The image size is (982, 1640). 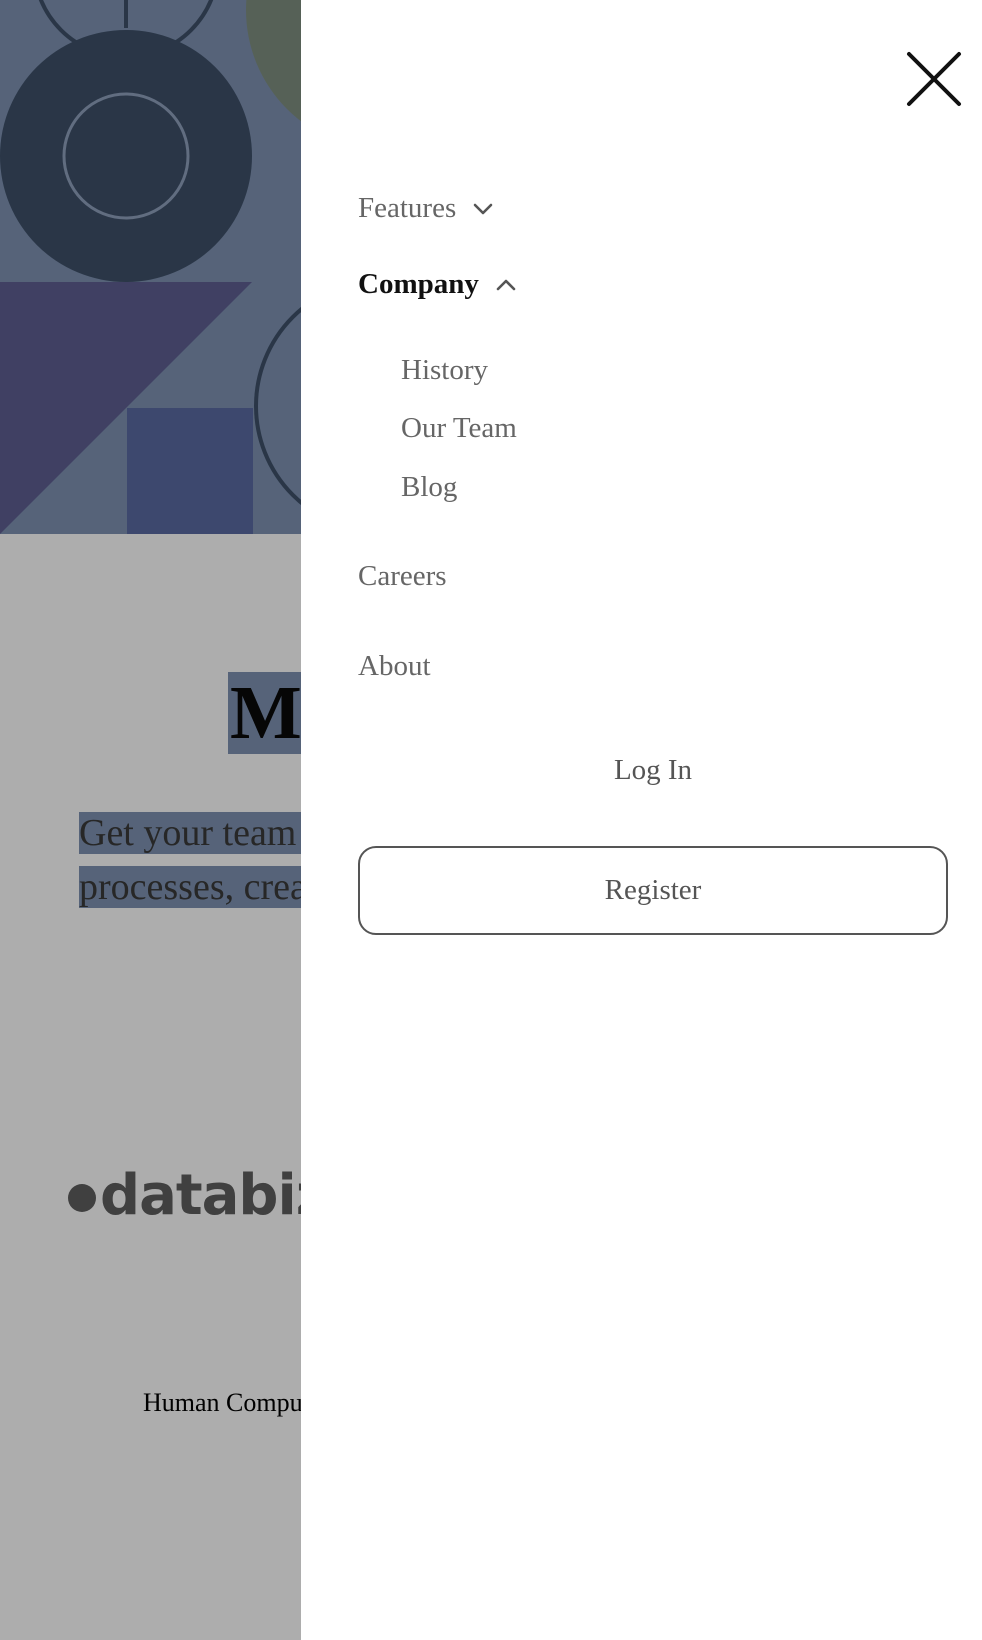 I want to click on close-icon, so click(x=934, y=79).